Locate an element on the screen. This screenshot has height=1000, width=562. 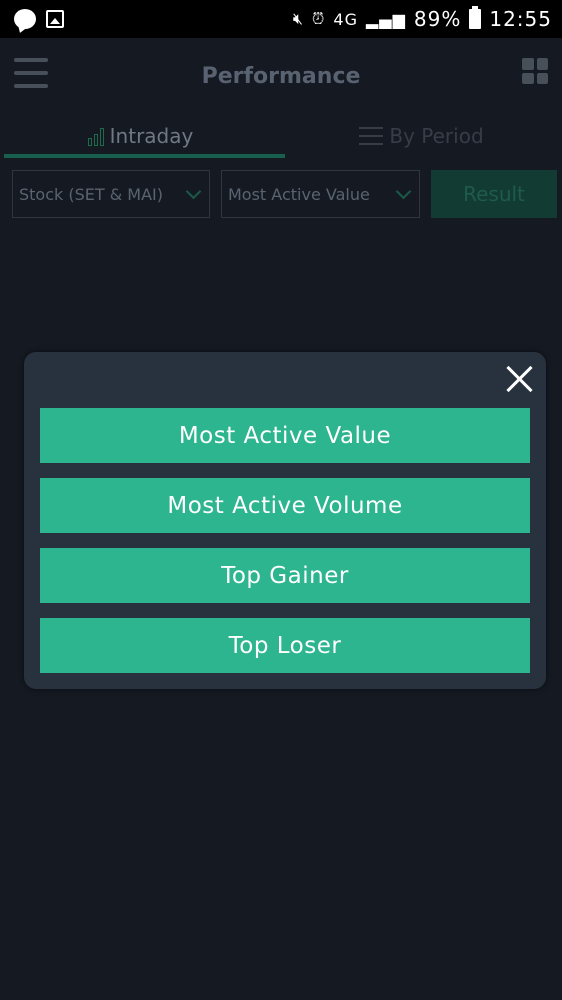
option-top-loser: Top Loser is located at coordinates (285, 645).